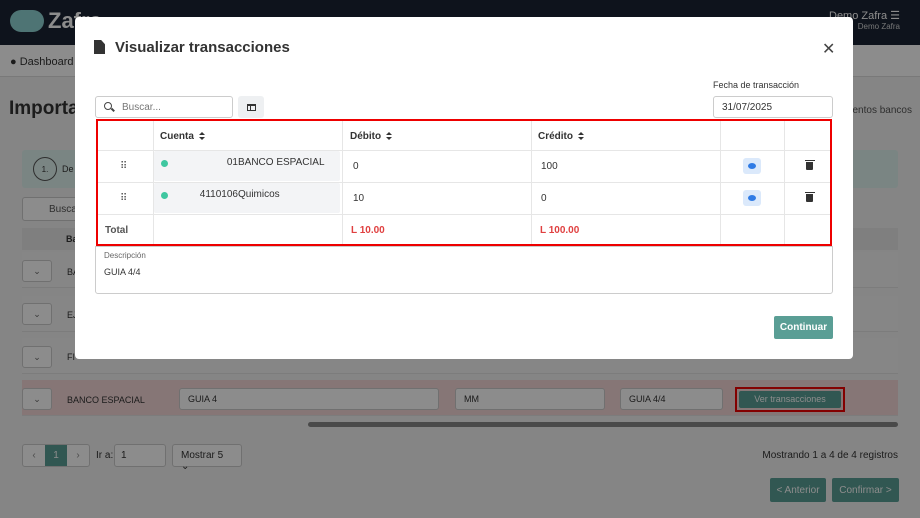 The width and height of the screenshot is (920, 518). Describe the element at coordinates (803, 327) in the screenshot. I see `continuar-button: Continuar` at that location.